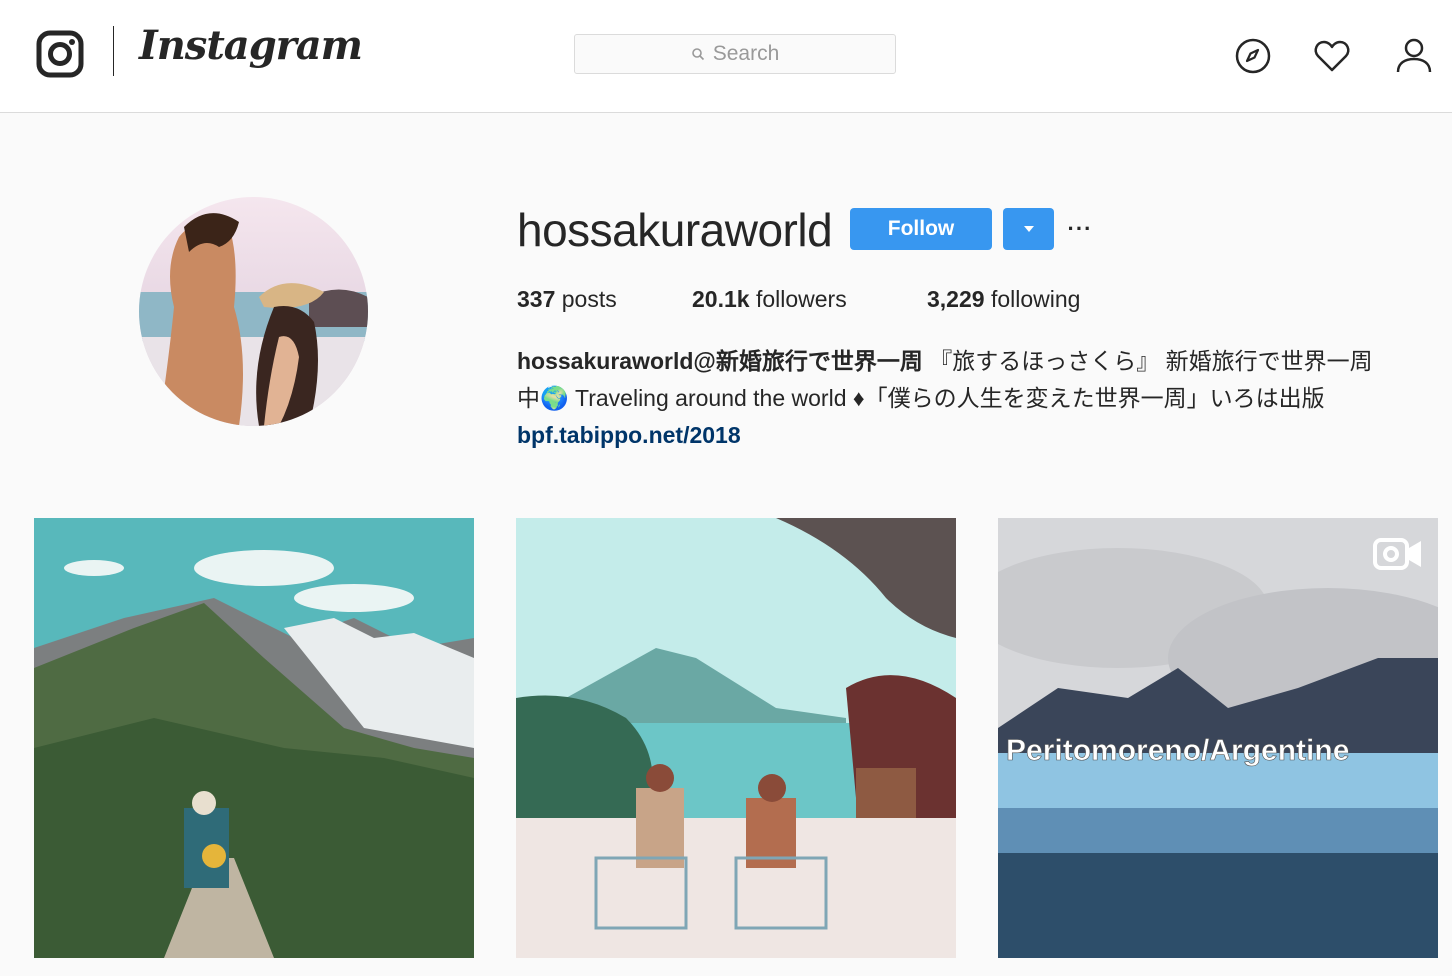 The height and width of the screenshot is (976, 1452). I want to click on caret-down-icon, so click(1028, 229).